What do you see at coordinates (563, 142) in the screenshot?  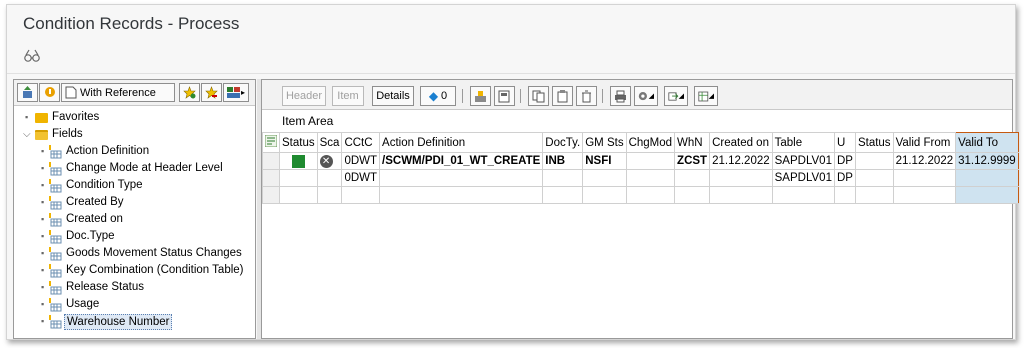 I see `col-header-docty: DocTy.` at bounding box center [563, 142].